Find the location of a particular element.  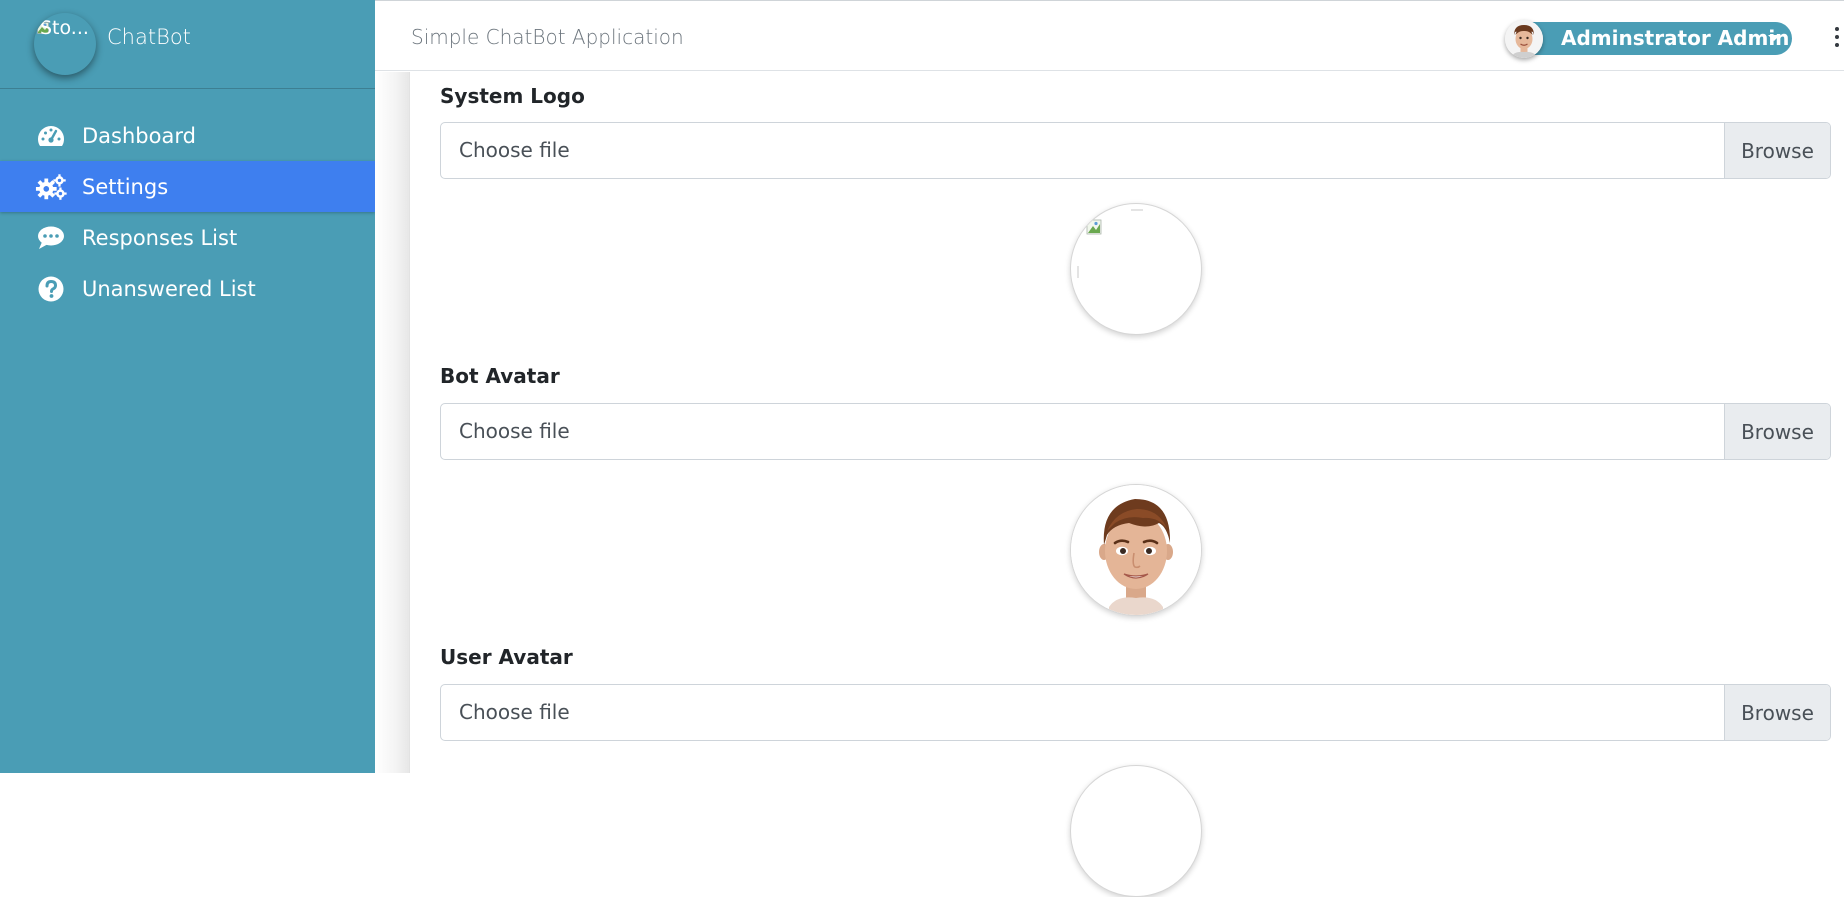

brand-name: ChatBot is located at coordinates (149, 37).